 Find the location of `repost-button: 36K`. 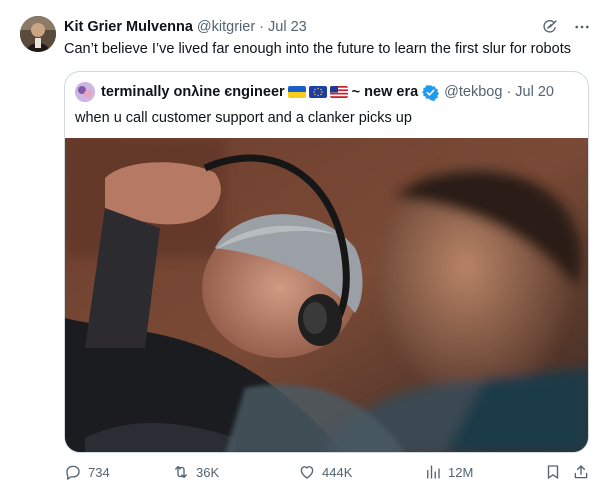

repost-button: 36K is located at coordinates (195, 472).